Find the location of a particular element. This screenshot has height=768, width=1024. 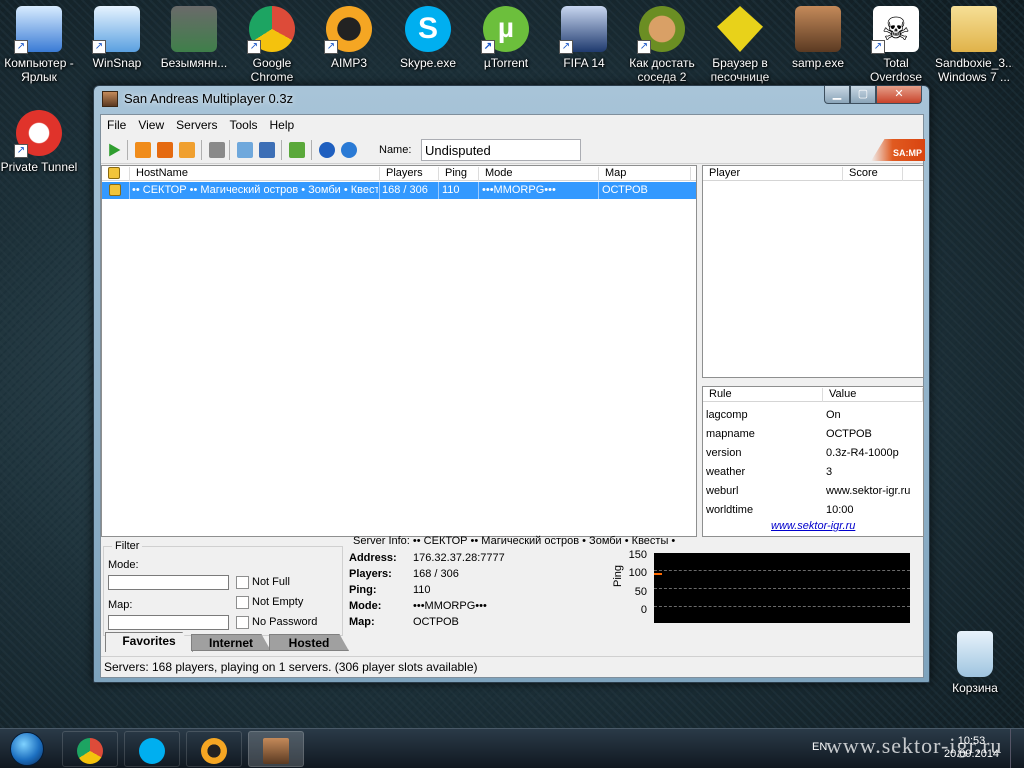

title-bar: San Andreas Multiplayer 0.3z ▁ ▢ ✕ is located at coordinates (511, 99).